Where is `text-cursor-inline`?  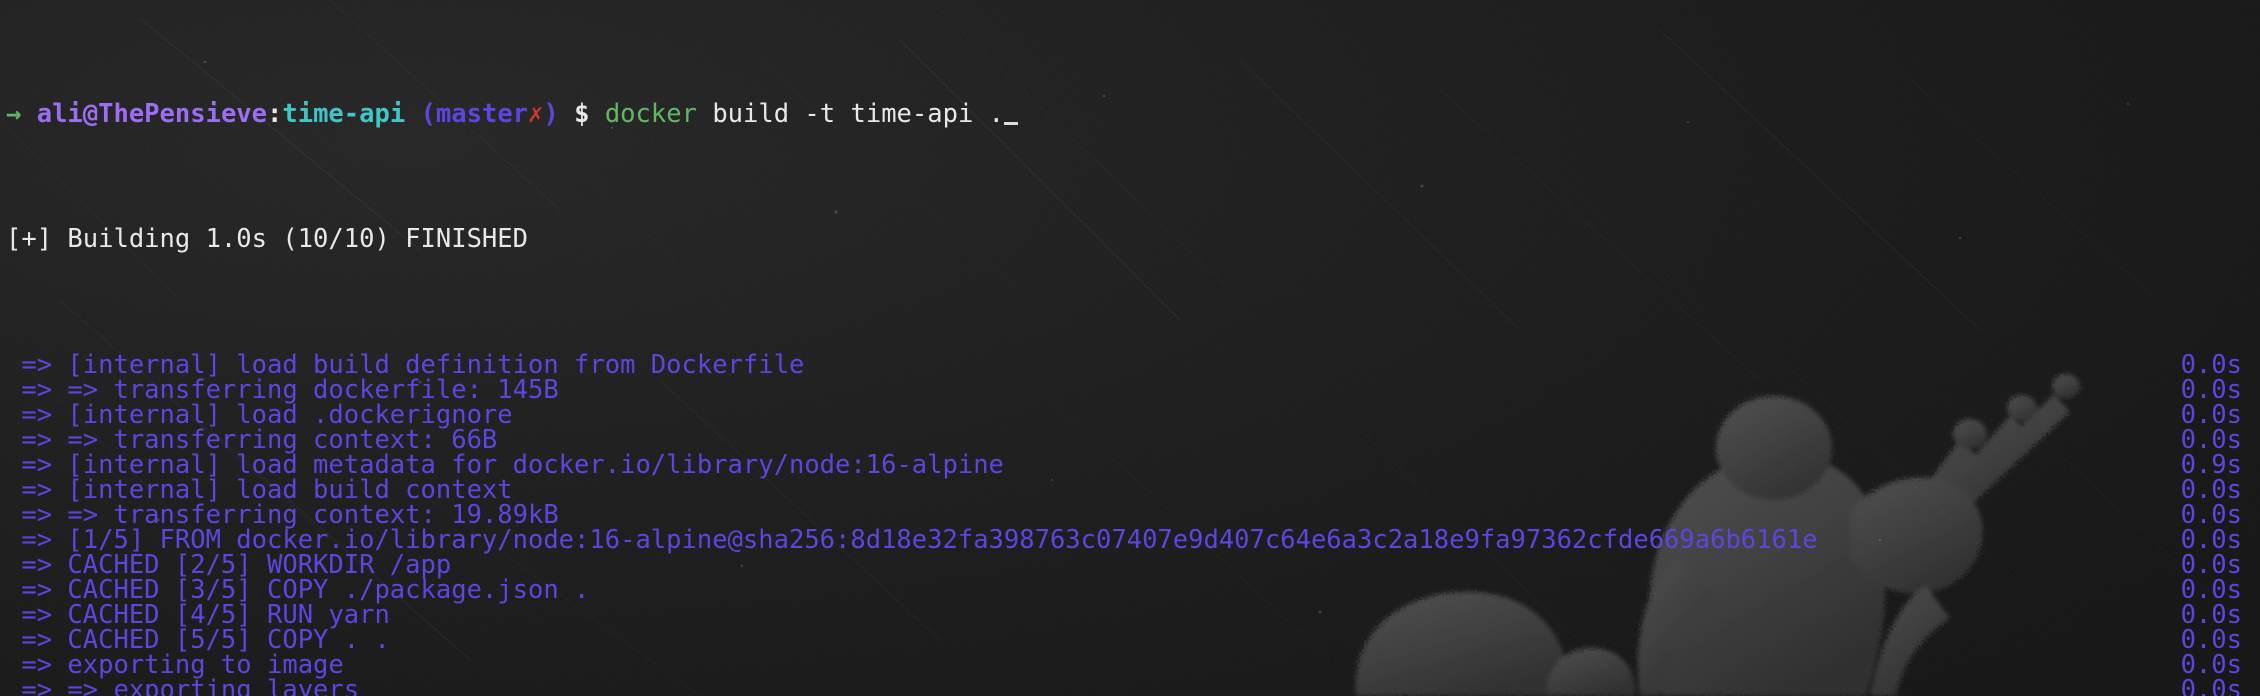 text-cursor-inline is located at coordinates (1011, 114).